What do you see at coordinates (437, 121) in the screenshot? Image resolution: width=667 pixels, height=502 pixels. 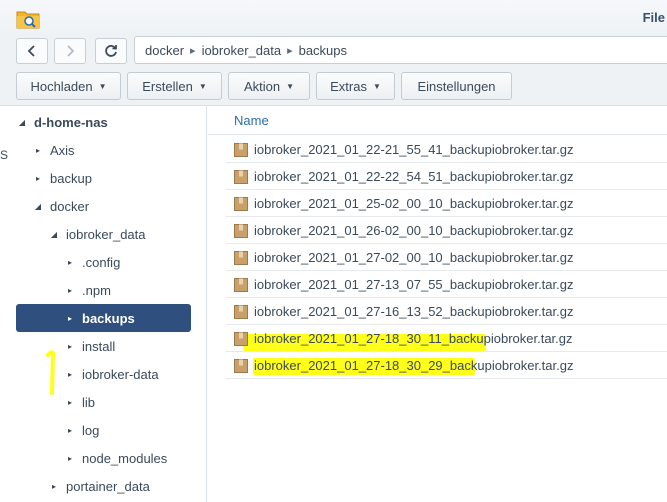 I see `column-header-name: Name` at bounding box center [437, 121].